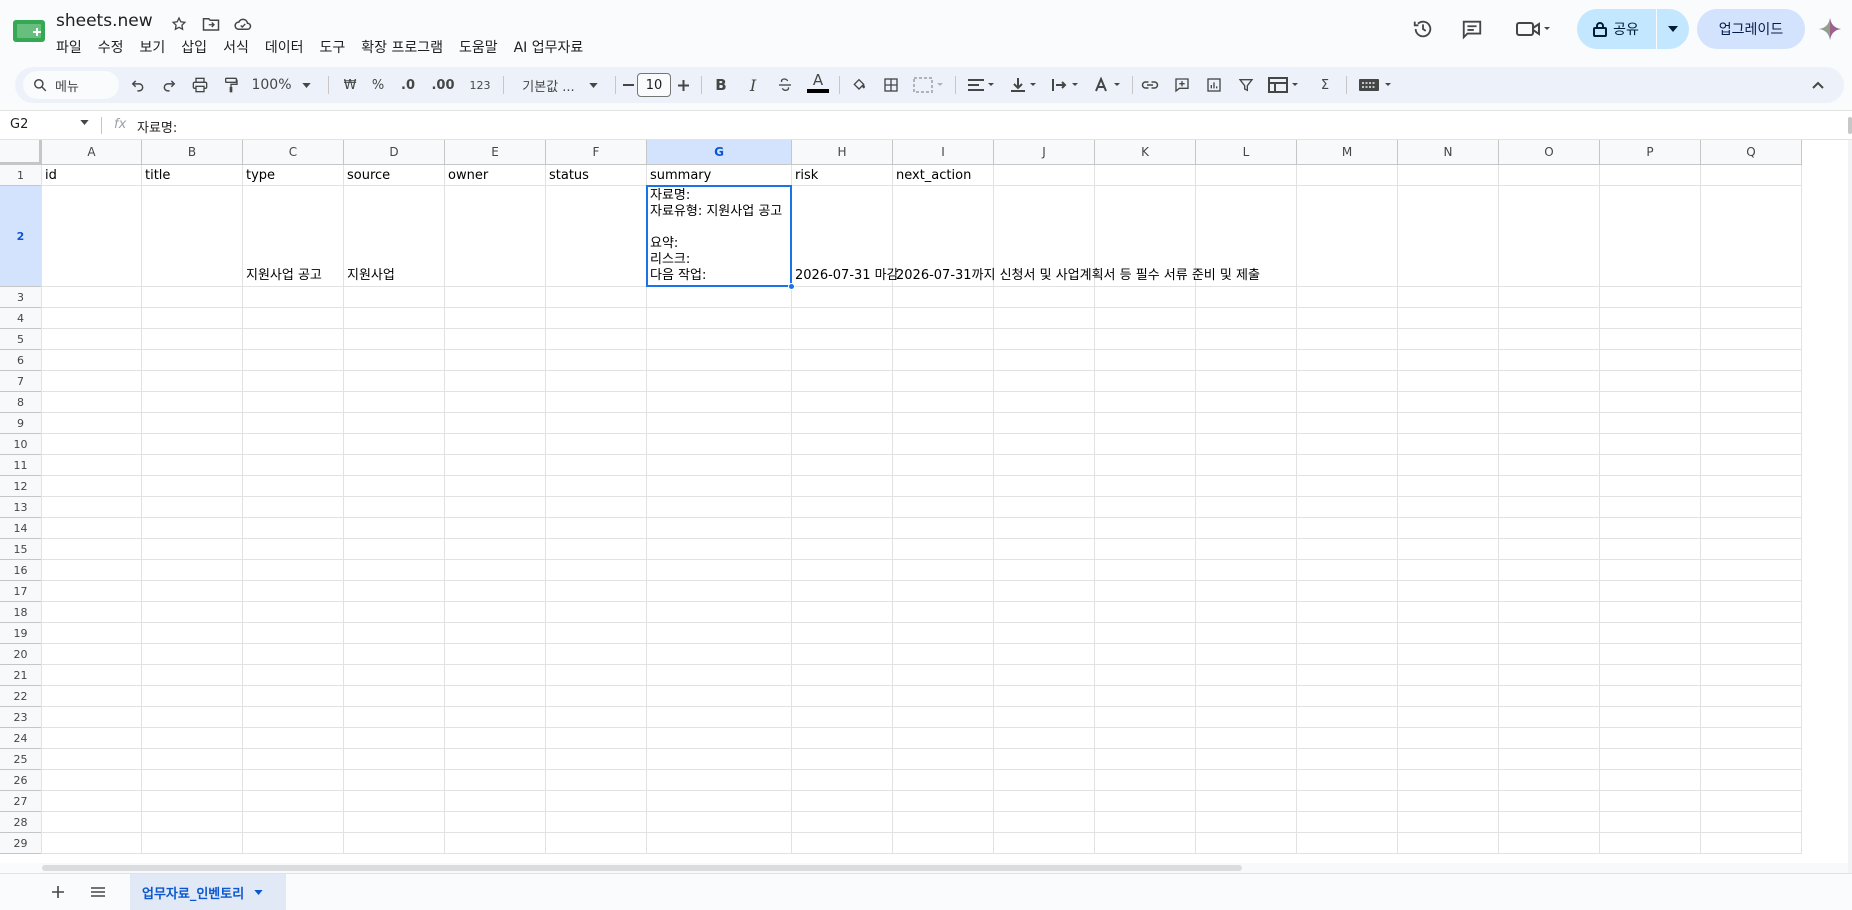 The image size is (1852, 910). What do you see at coordinates (21, 236) in the screenshot?
I see `row-header-2: 2` at bounding box center [21, 236].